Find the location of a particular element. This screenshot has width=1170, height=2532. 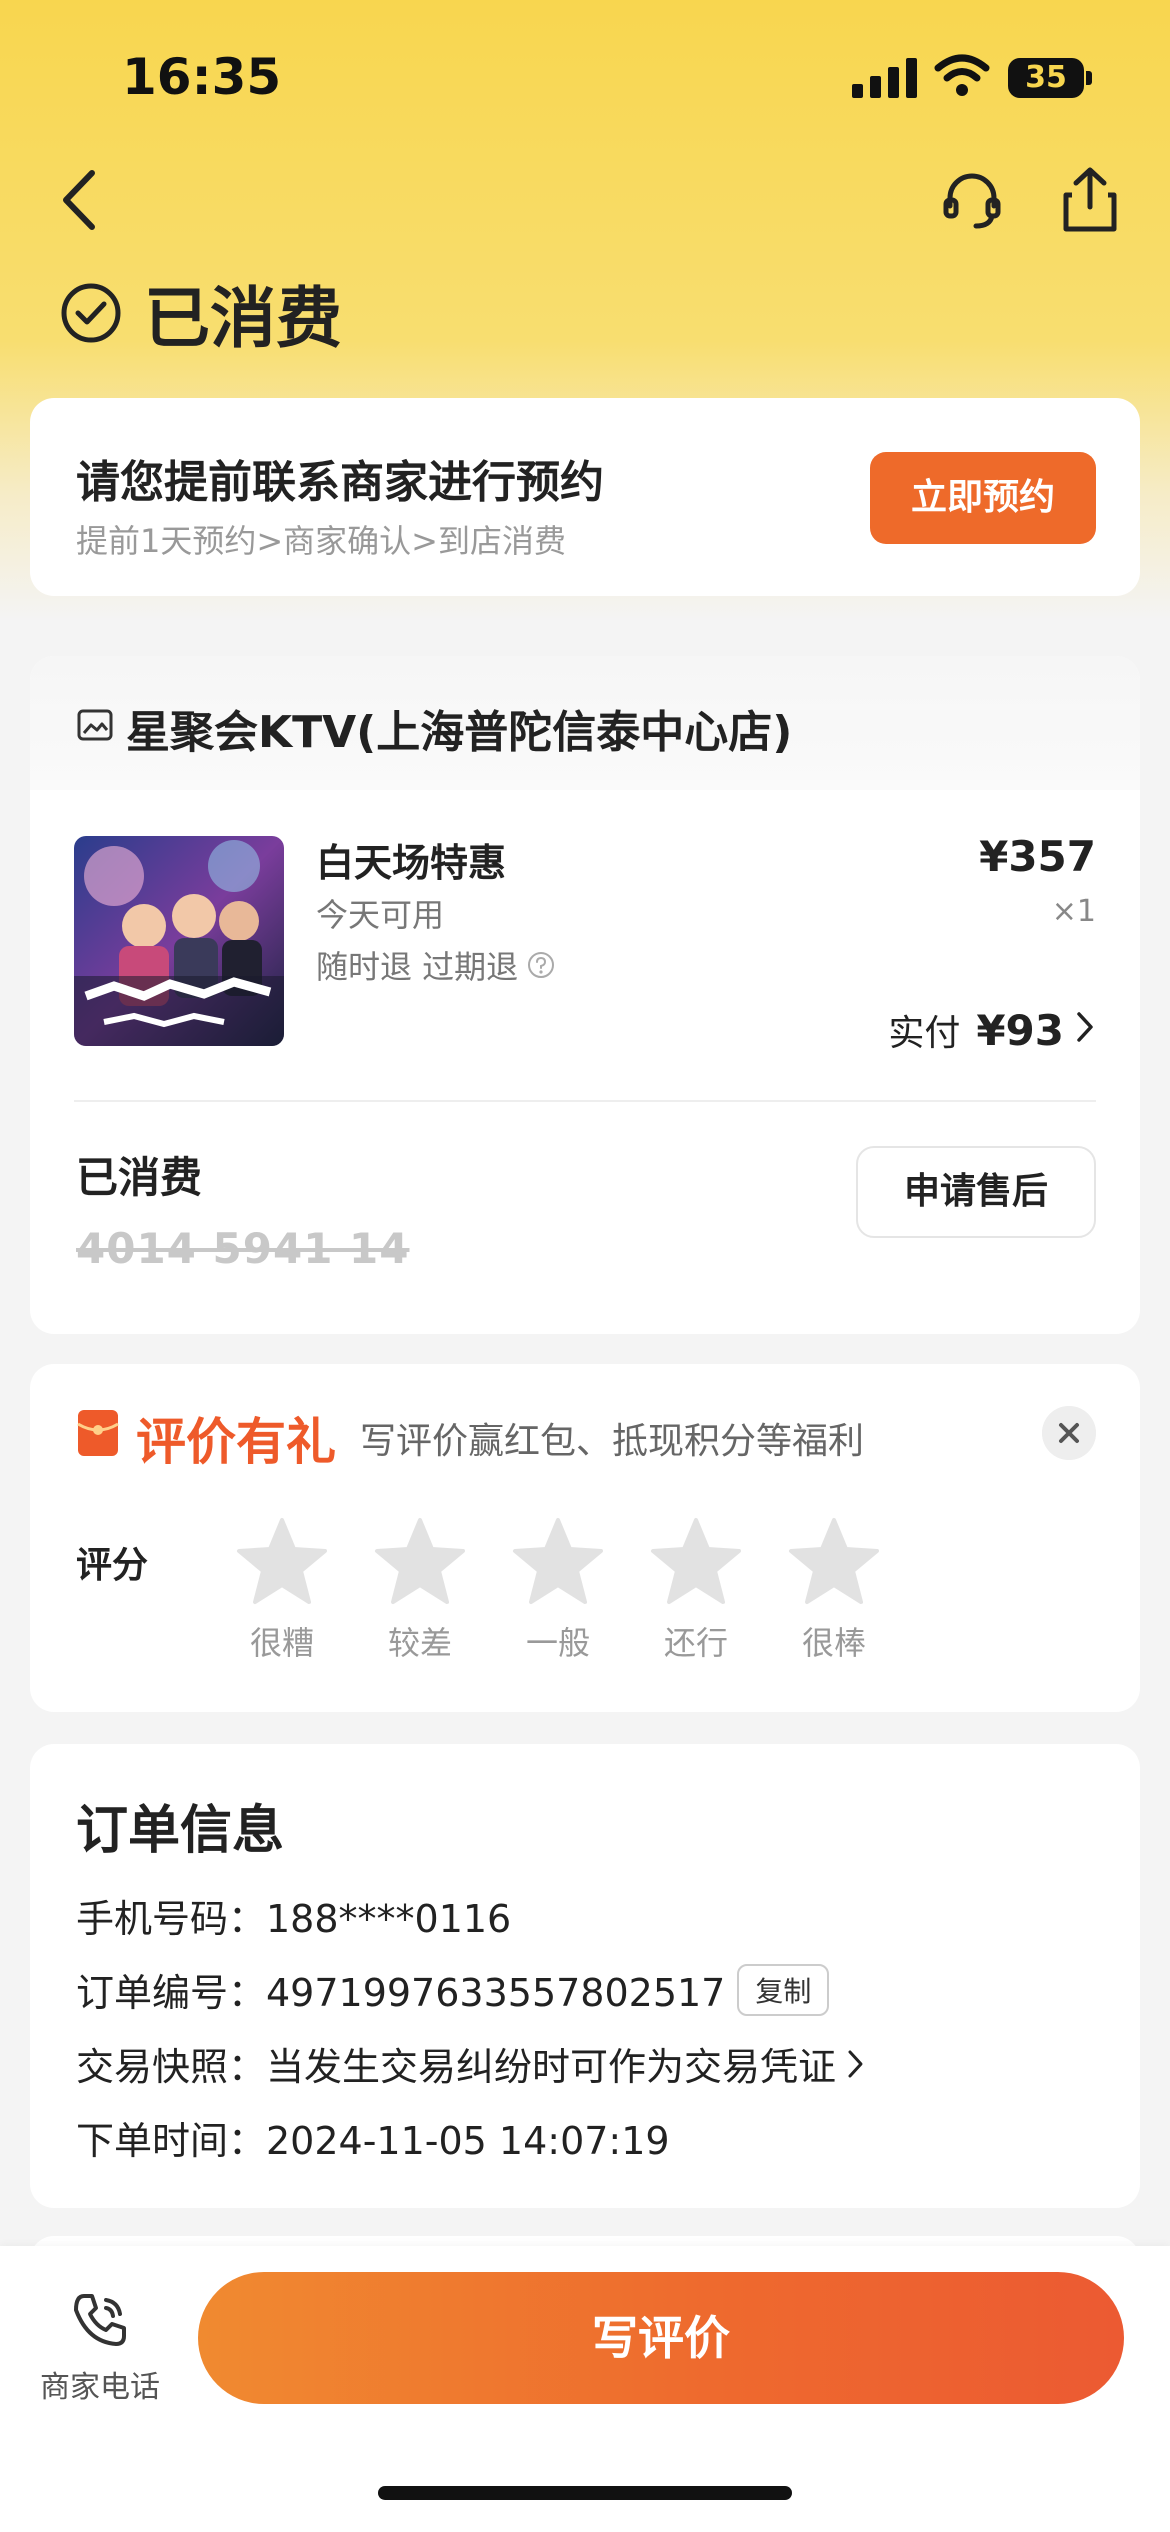

product-quantity: ×1 is located at coordinates (1073, 911).